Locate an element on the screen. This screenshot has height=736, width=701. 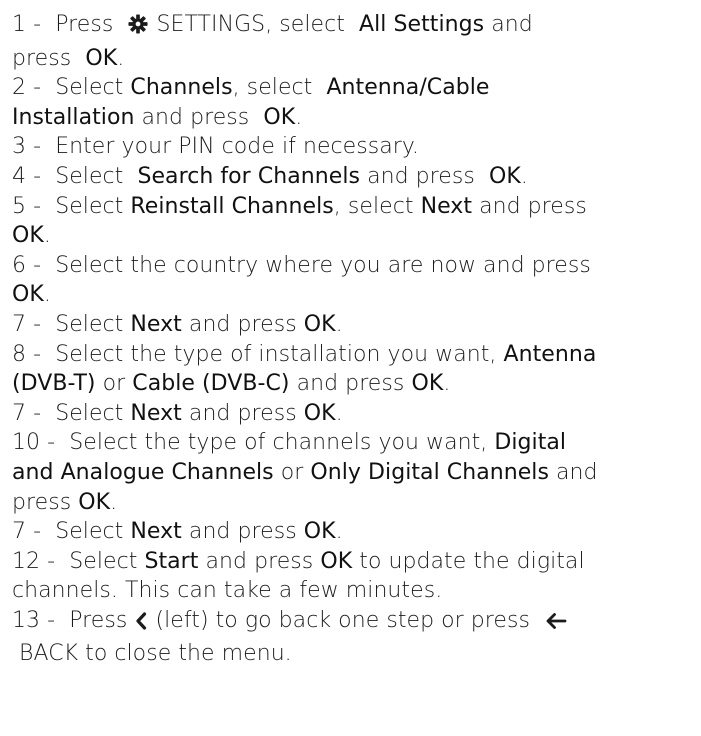
menu-term-all-settings: All Settings is located at coordinates (422, 24).